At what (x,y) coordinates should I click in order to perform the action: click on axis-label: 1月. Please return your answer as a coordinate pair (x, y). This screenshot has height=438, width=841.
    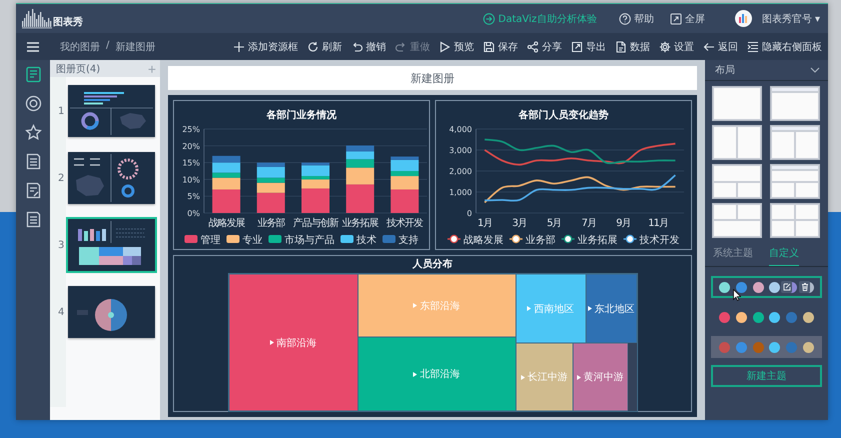
    Looking at the image, I should click on (484, 223).